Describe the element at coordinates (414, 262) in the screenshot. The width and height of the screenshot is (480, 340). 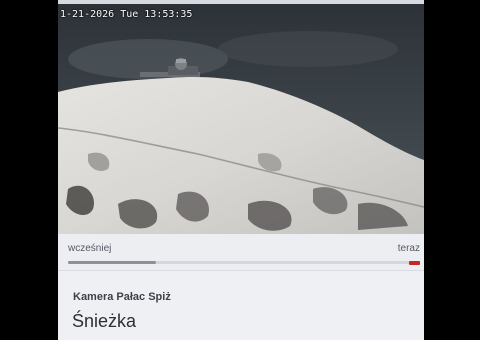
I see `timeline-now-marker` at that location.